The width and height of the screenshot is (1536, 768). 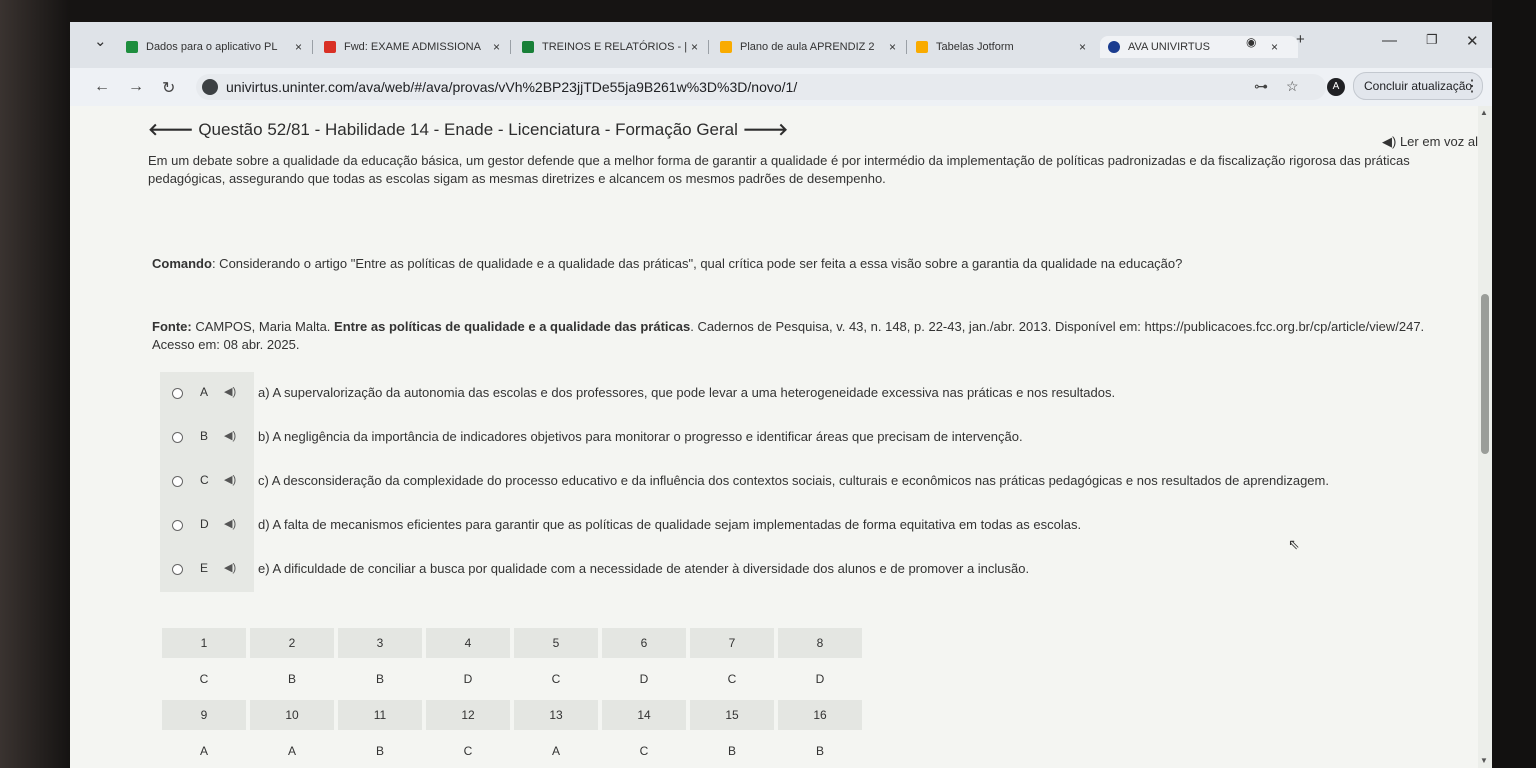 I want to click on forward-arrow-icon: →, so click(x=136, y=87).